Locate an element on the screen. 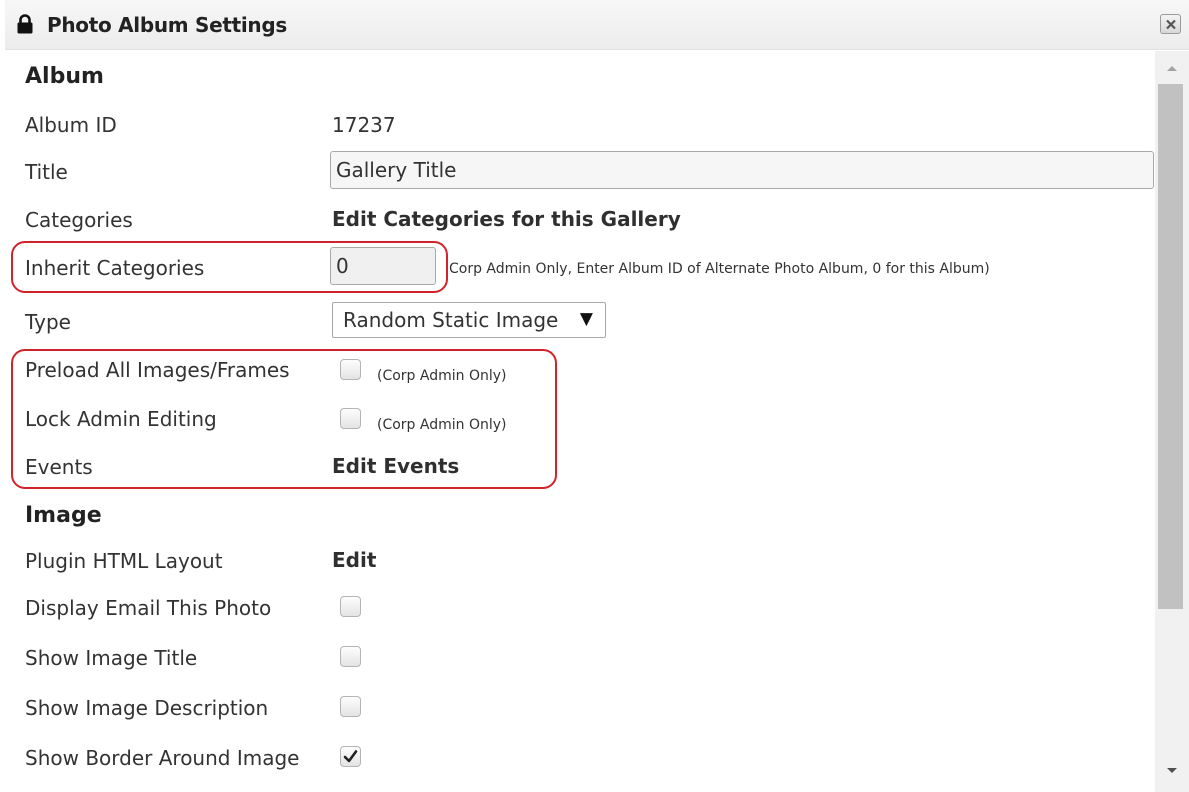  vertical-scrollbar is located at coordinates (1172, 421).